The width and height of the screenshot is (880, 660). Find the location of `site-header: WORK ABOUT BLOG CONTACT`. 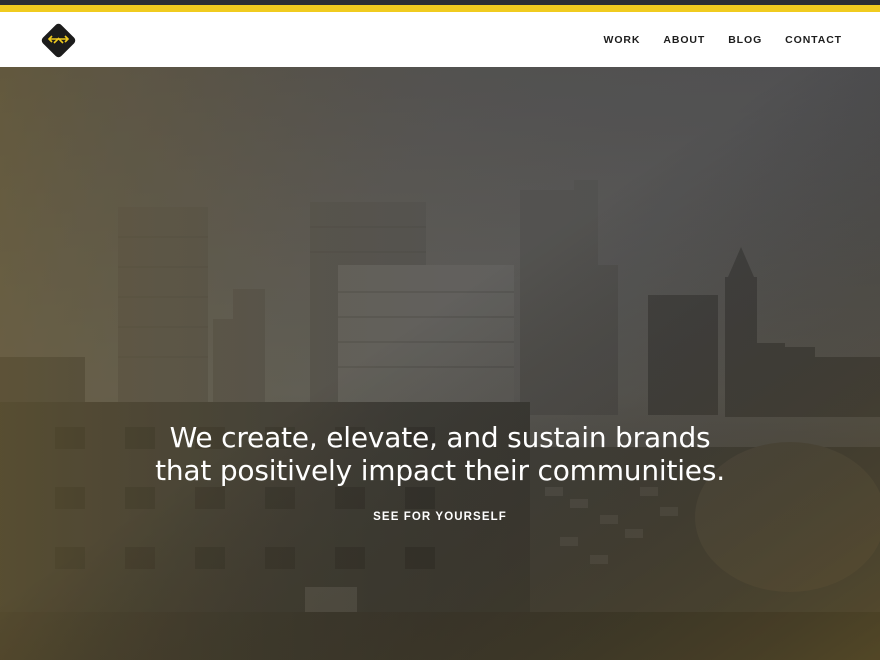

site-header: WORK ABOUT BLOG CONTACT is located at coordinates (440, 39).